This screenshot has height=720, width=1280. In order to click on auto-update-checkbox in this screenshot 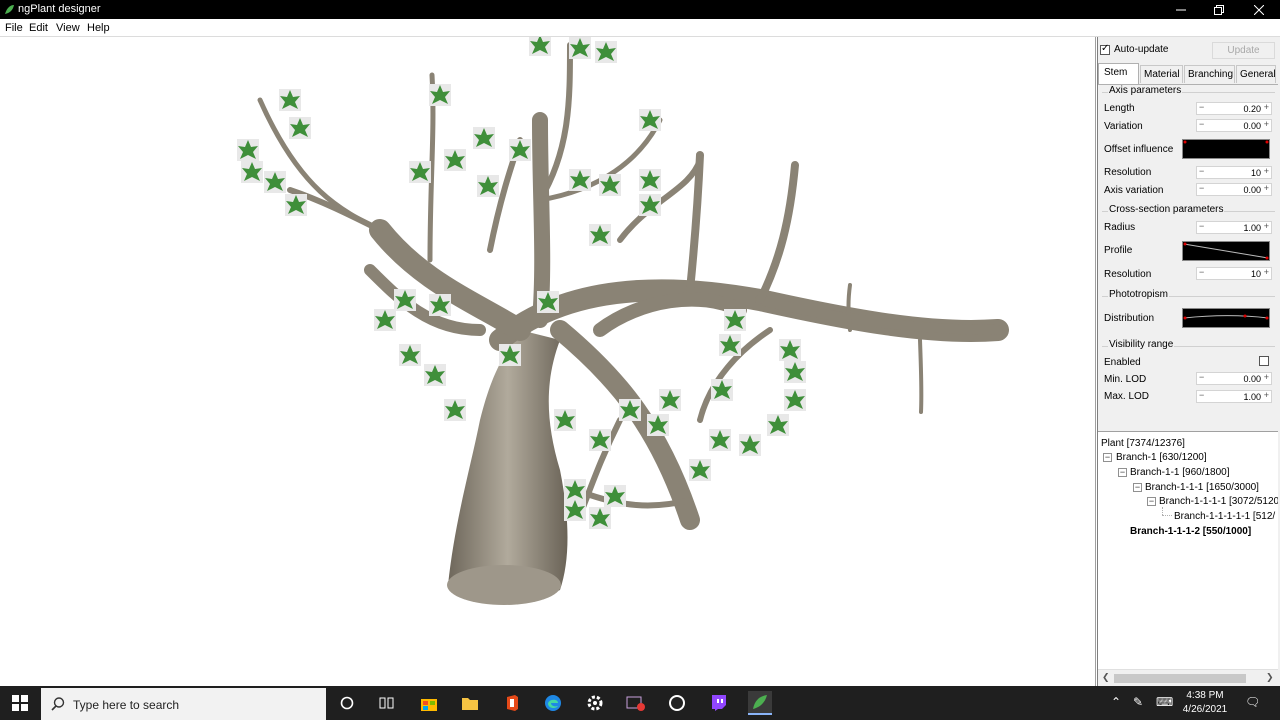, I will do `click(1105, 49)`.